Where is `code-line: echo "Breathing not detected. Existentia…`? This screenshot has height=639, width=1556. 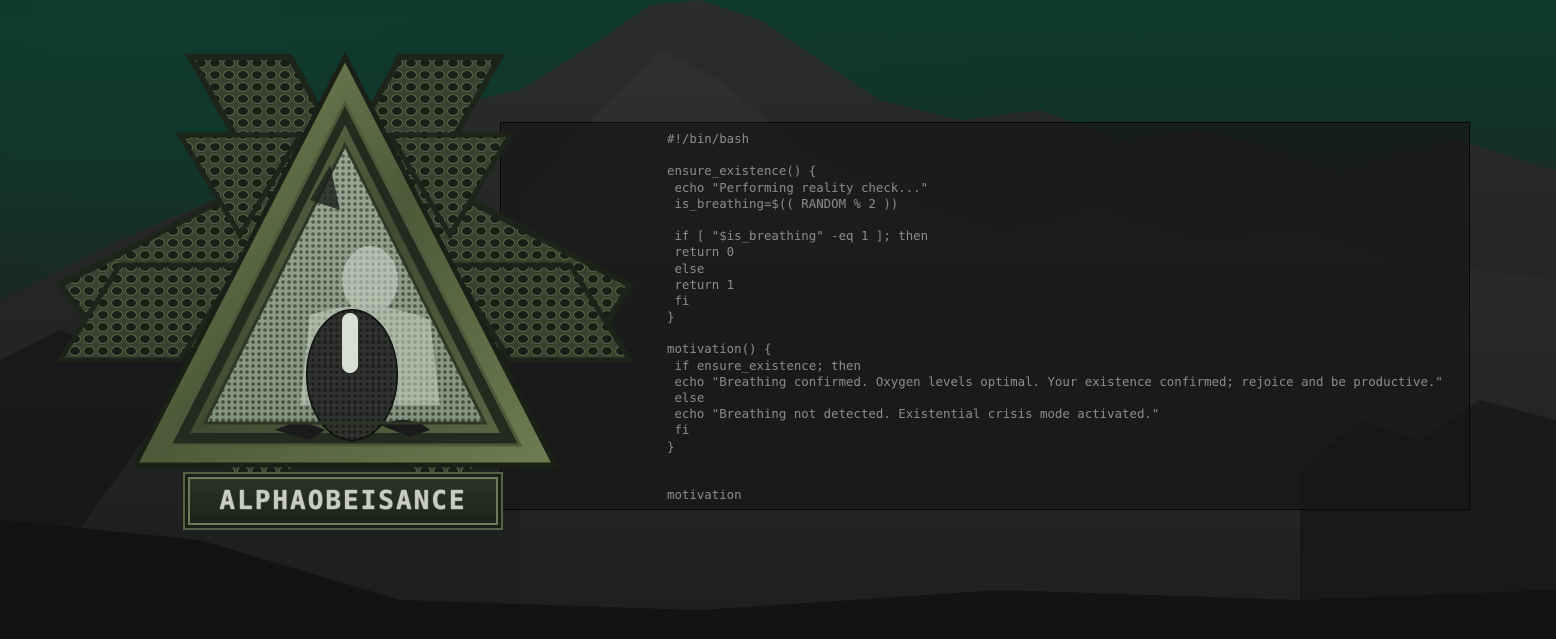
code-line: echo "Breathing not detected. Existentia… is located at coordinates (913, 414).